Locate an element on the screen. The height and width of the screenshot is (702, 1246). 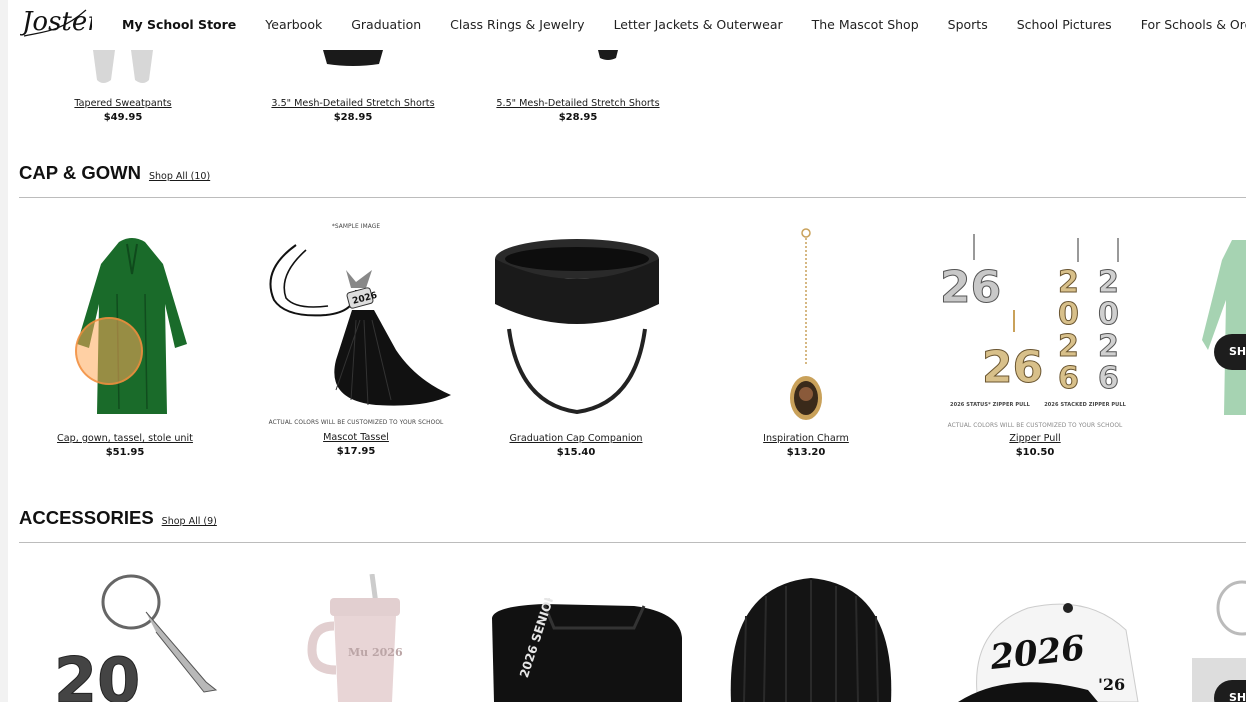
product-price: $10.50 is located at coordinates (1035, 452).